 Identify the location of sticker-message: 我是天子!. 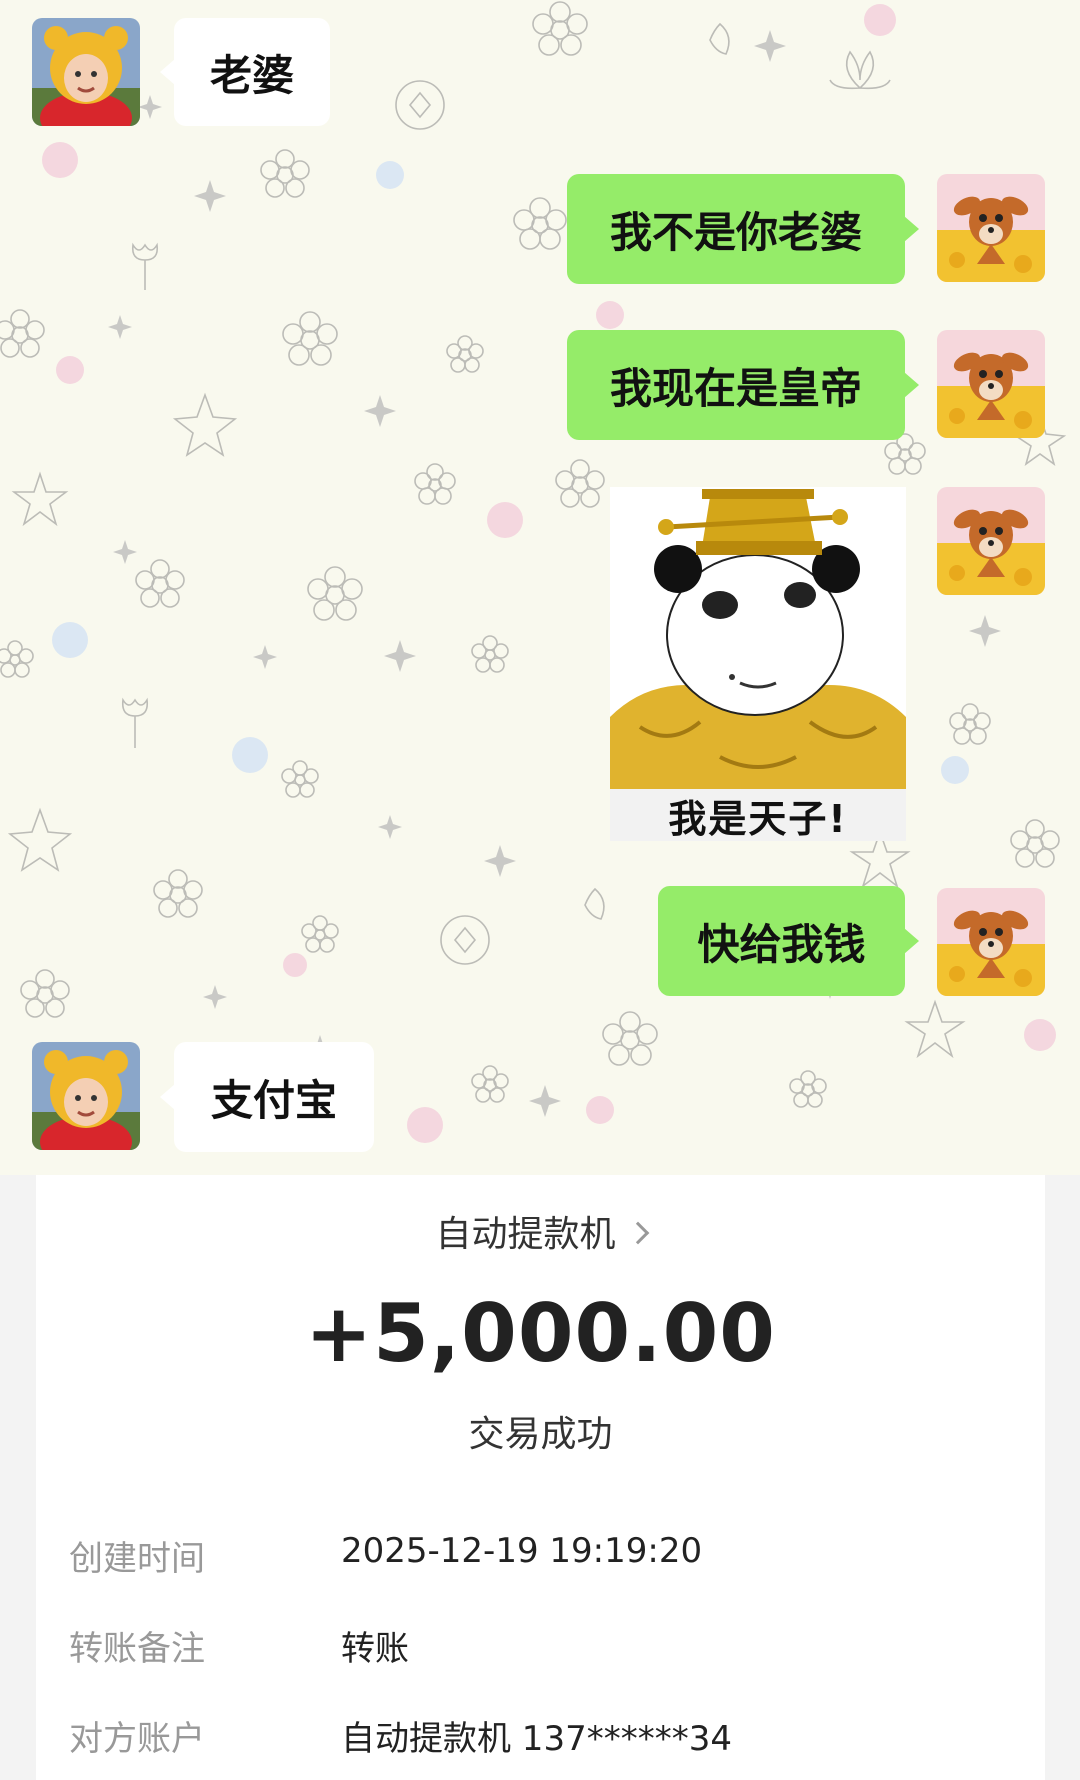
(758, 664).